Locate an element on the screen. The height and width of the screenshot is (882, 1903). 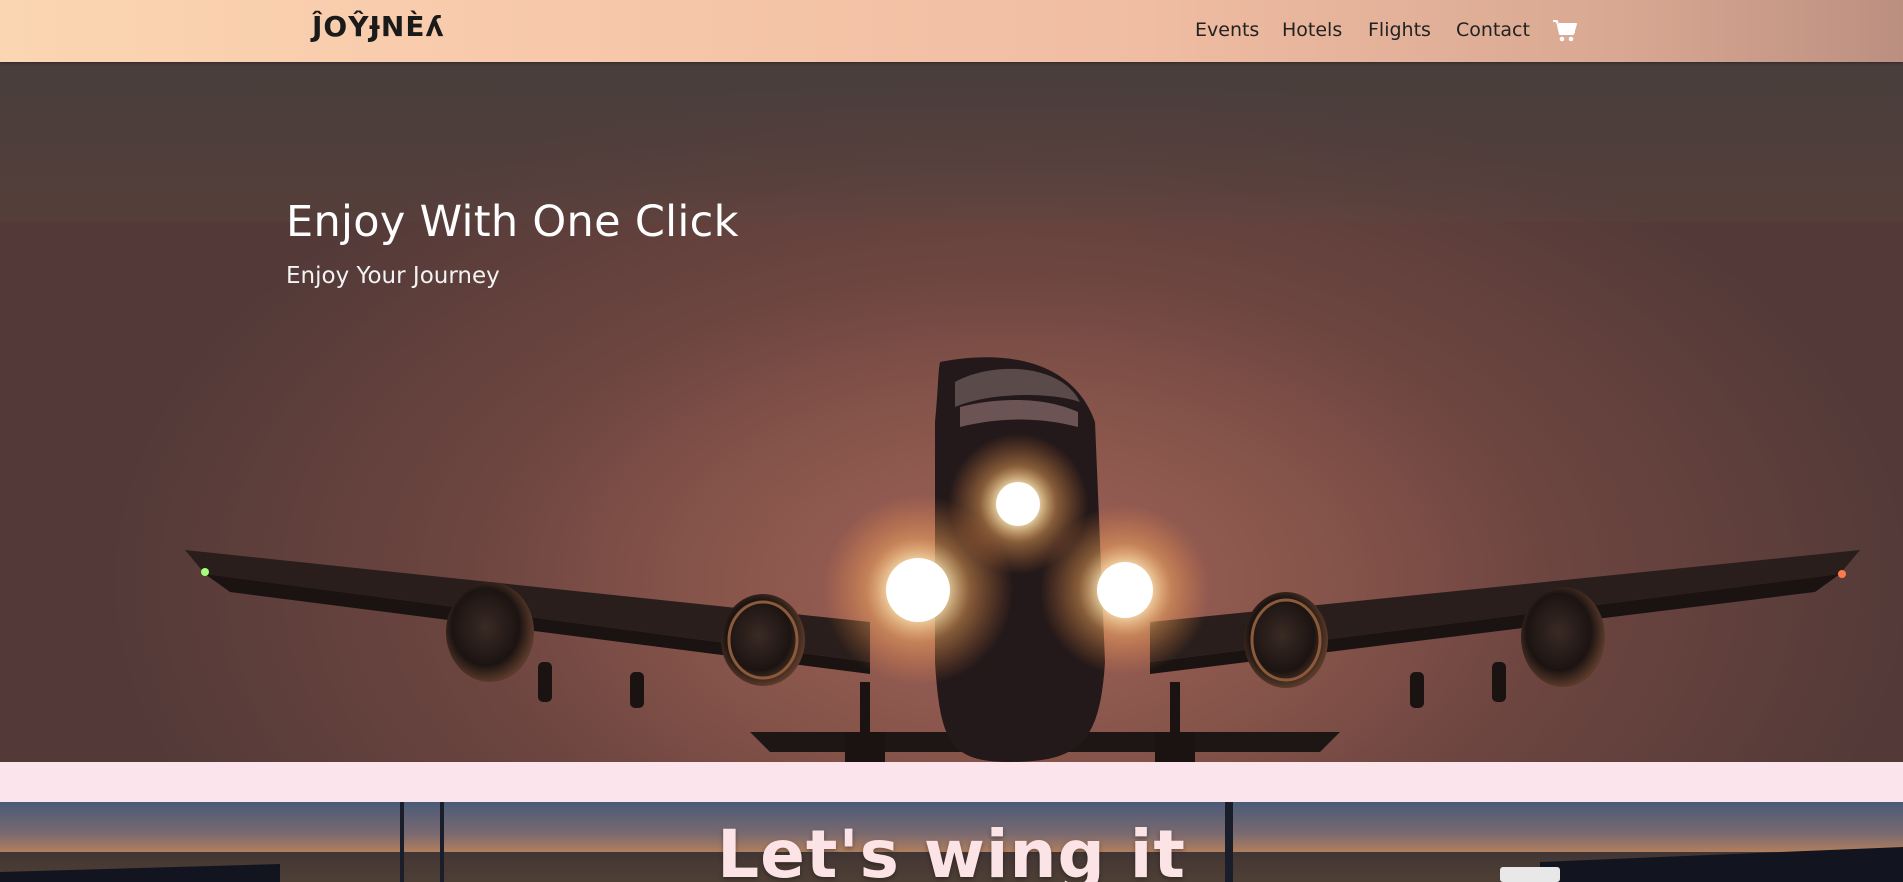
section-title: Let's wing it is located at coordinates (951, 849).